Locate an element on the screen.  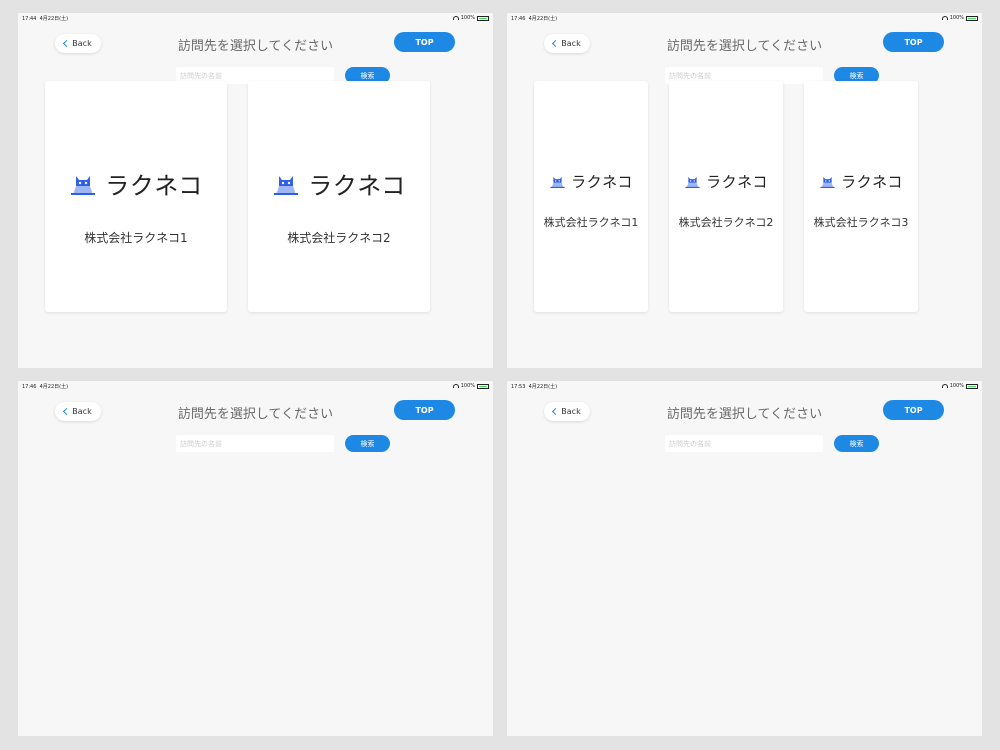
status-time-date: 17:44 4月22日(土) is located at coordinates (45, 19).